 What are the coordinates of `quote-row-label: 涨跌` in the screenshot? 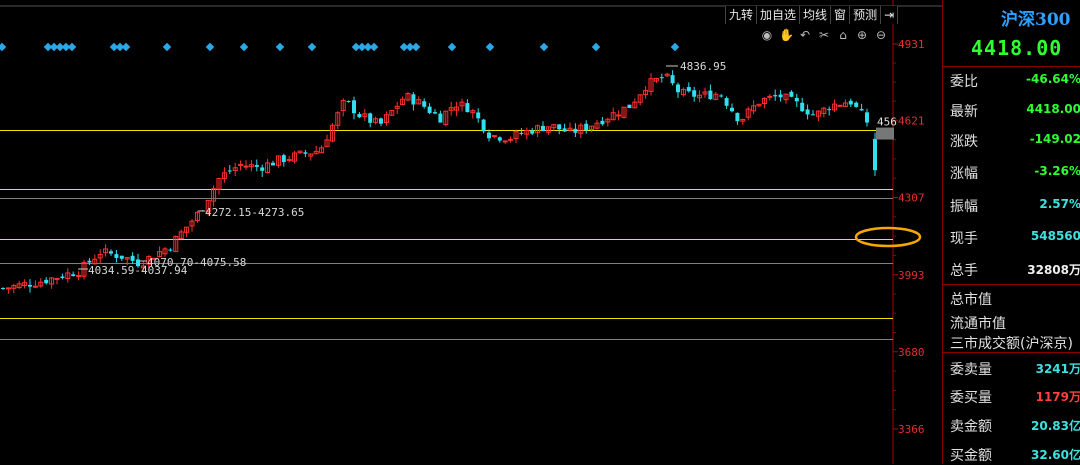 It's located at (964, 142).